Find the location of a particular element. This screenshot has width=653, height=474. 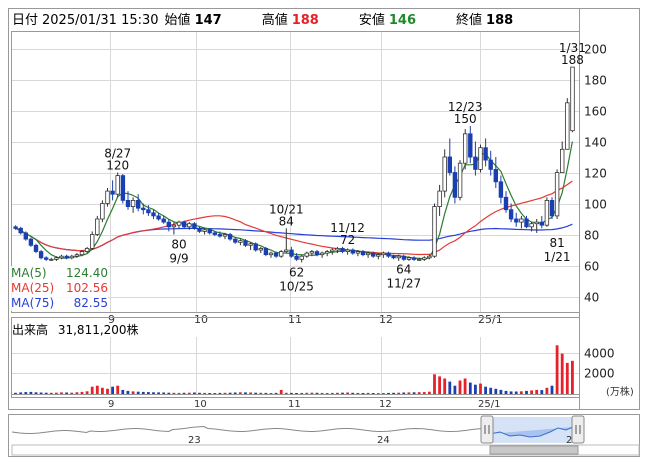

price-axis-tick-label: 180 is located at coordinates (595, 81).